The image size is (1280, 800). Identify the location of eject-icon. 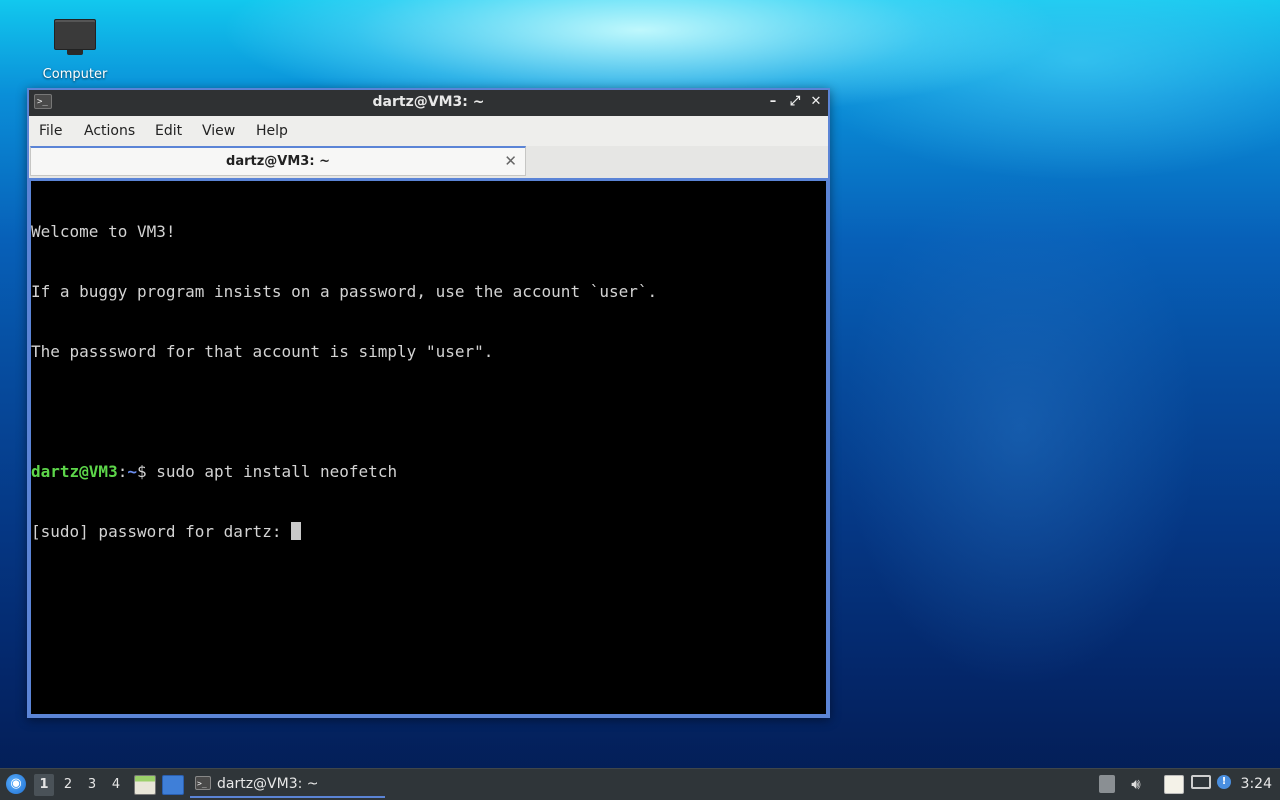
(1107, 784).